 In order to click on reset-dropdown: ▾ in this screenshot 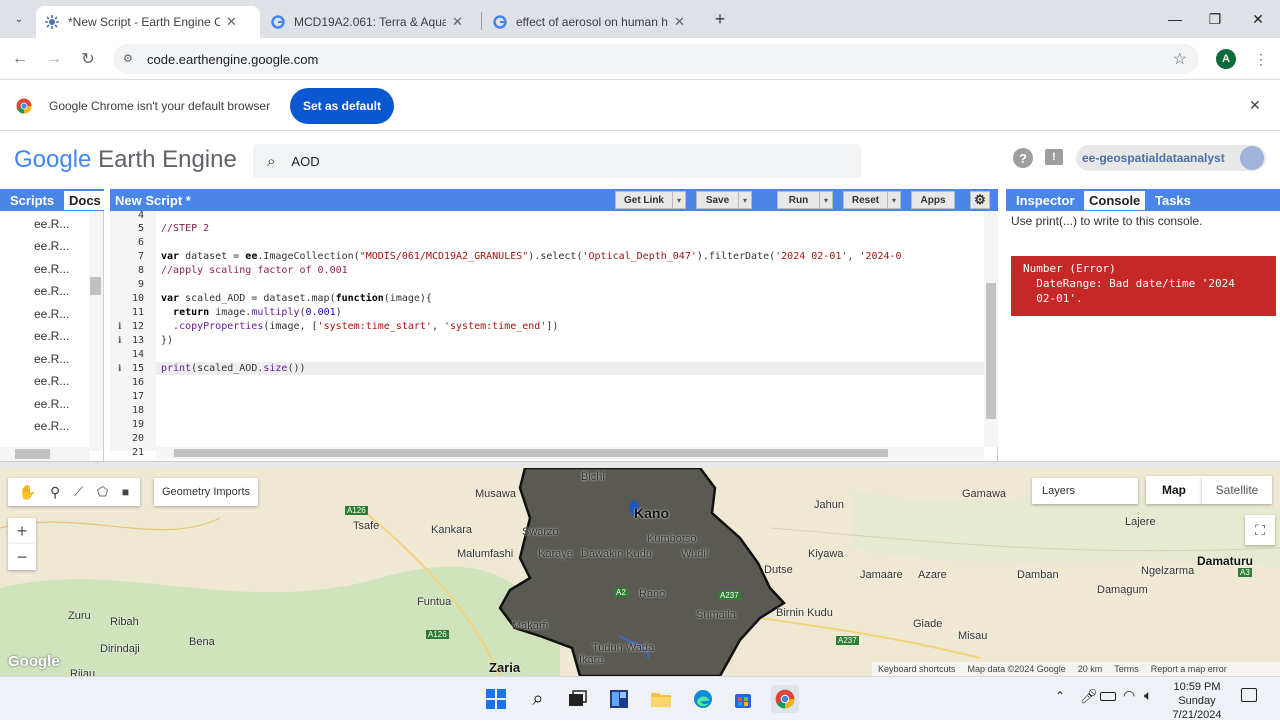, I will do `click(894, 200)`.